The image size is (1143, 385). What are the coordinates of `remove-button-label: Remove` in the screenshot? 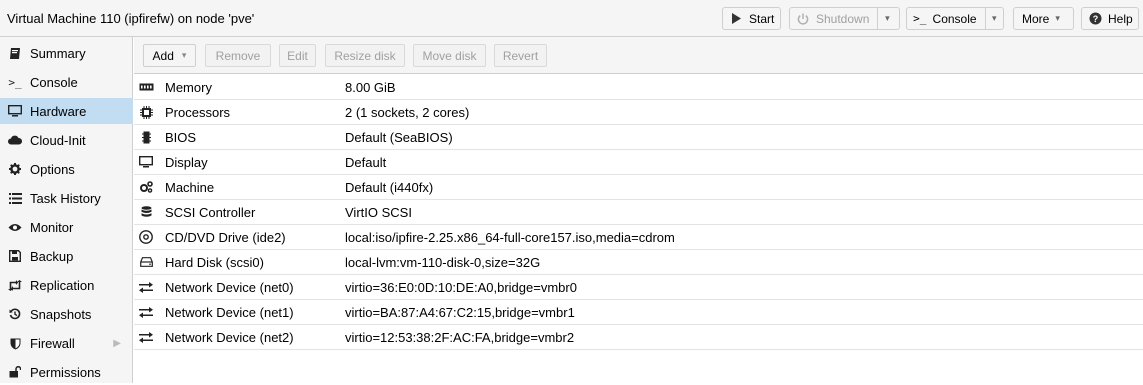 It's located at (238, 55).